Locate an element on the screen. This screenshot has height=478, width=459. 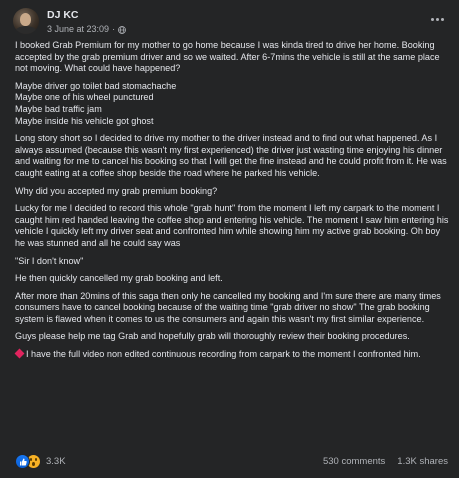
comments-count-link: 530 comments is located at coordinates (354, 461).